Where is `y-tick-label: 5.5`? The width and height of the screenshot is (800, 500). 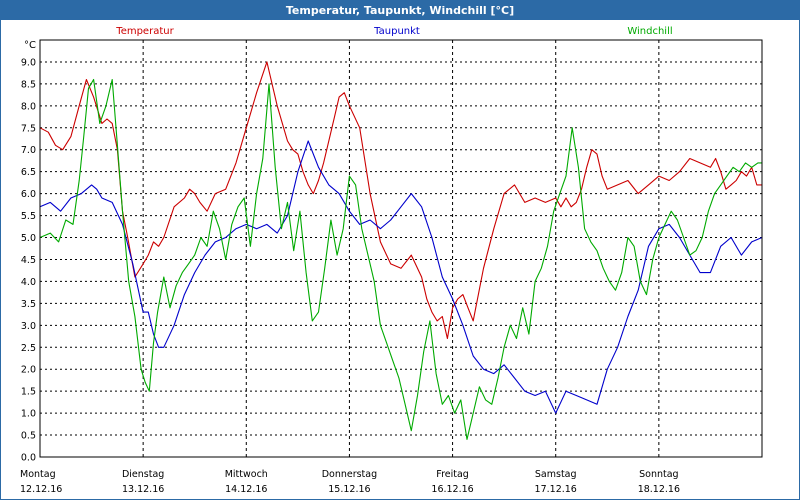 y-tick-label: 5.5 is located at coordinates (28, 216).